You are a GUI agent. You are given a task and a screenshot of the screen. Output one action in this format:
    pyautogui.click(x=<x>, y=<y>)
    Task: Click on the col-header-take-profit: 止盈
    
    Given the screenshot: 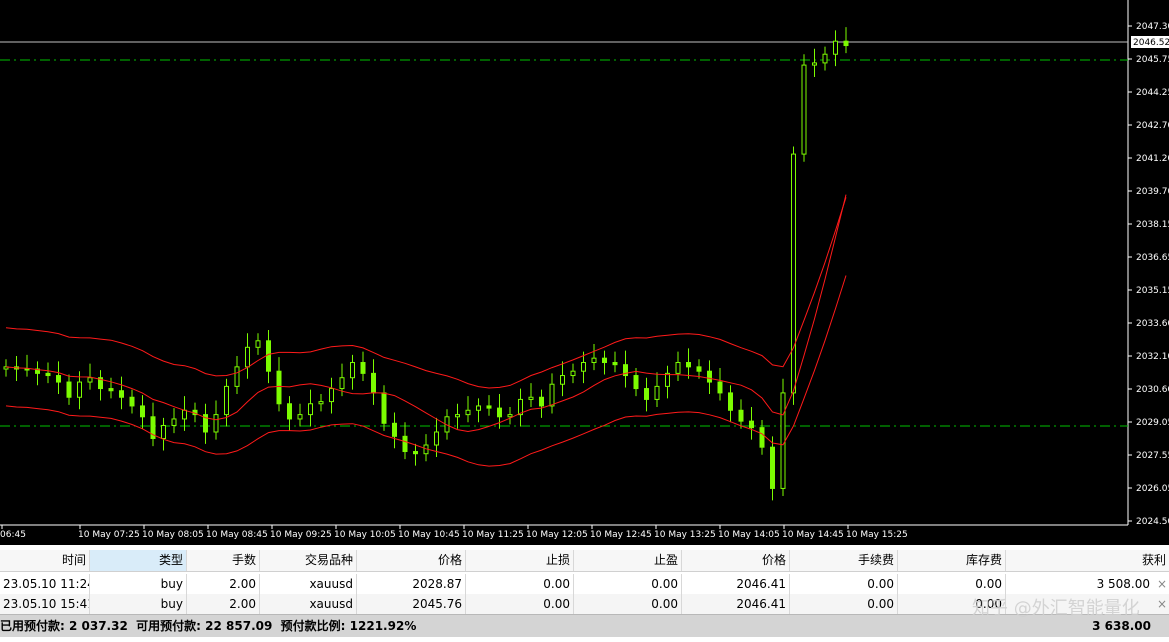 What is the action you would take?
    pyautogui.click(x=628, y=560)
    